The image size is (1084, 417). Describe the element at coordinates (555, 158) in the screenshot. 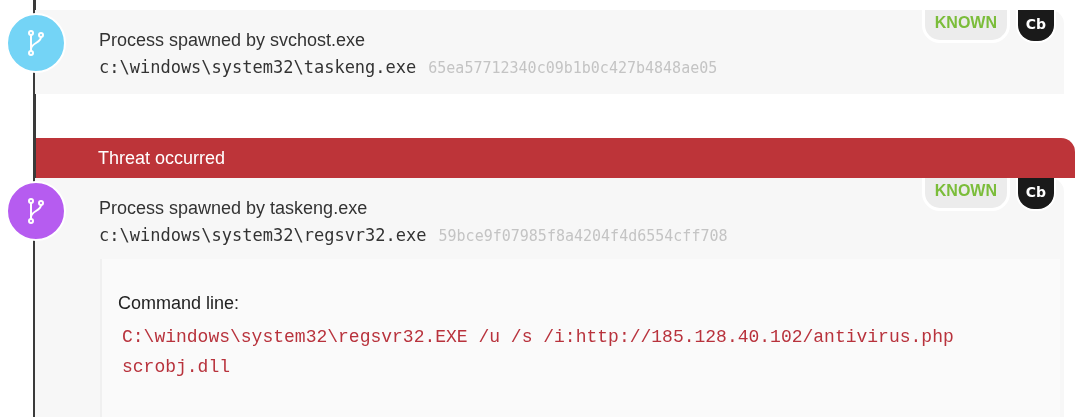

I see `threat-banner: Threat occurred` at that location.